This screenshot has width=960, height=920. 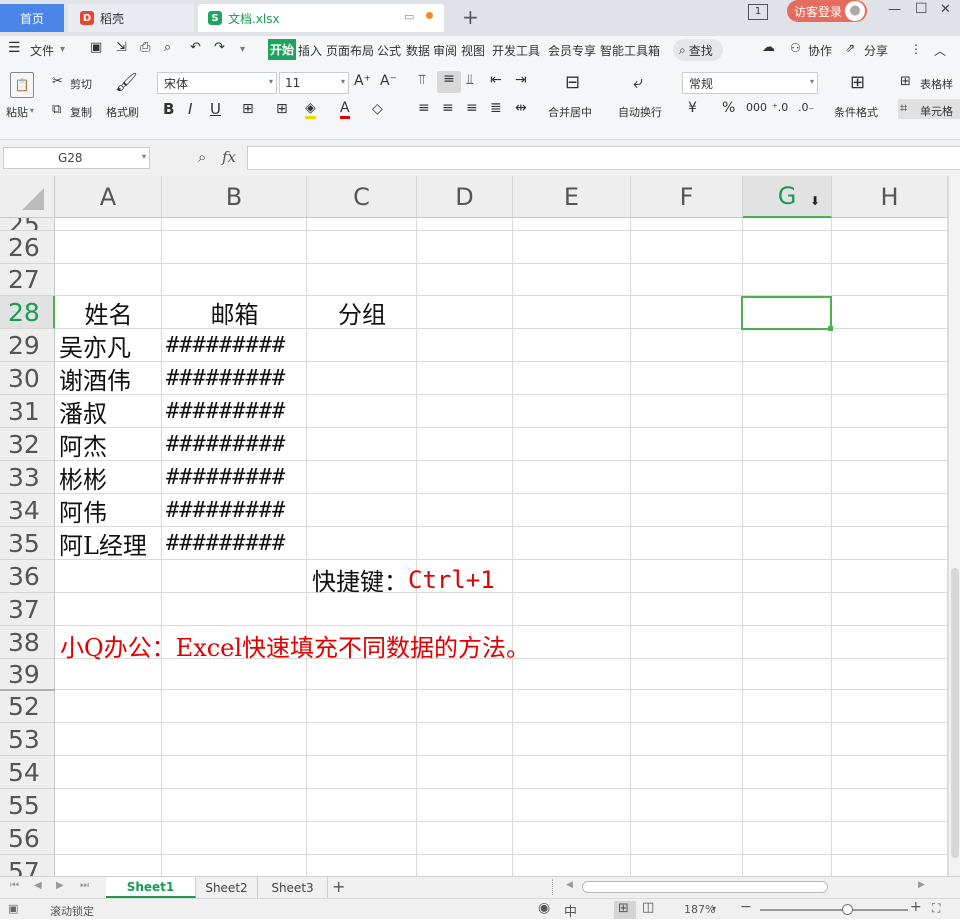 I want to click on name-box: G28 ▾, so click(x=76, y=158).